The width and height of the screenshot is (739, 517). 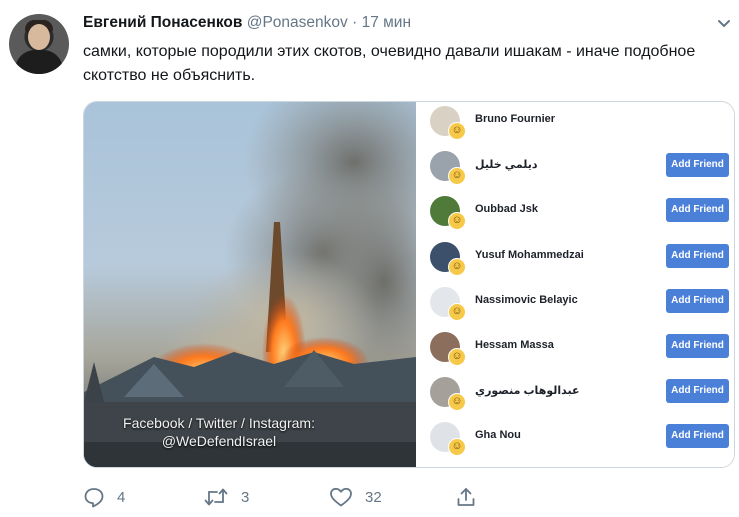 I want to click on friend-name: Oubbad Jsk, so click(x=506, y=209).